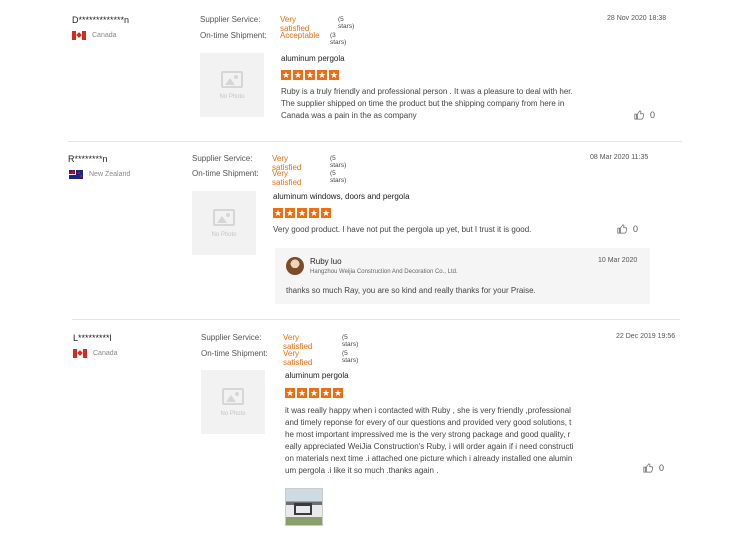  Describe the element at coordinates (349, 115) in the screenshot. I see `review-text-line: Canada was a pain in the as company` at that location.